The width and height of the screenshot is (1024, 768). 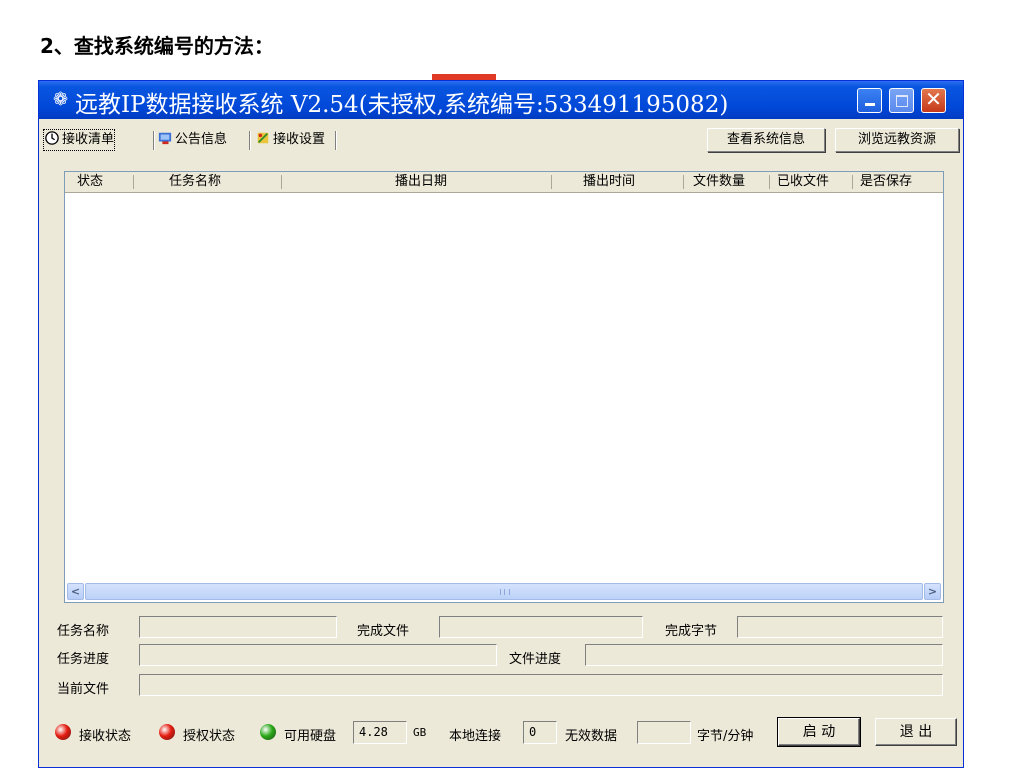 What do you see at coordinates (402, 105) in the screenshot?
I see `window-title: 远教IP数据接收系统 V2.54(未授权,系统编号:533491195082)` at bounding box center [402, 105].